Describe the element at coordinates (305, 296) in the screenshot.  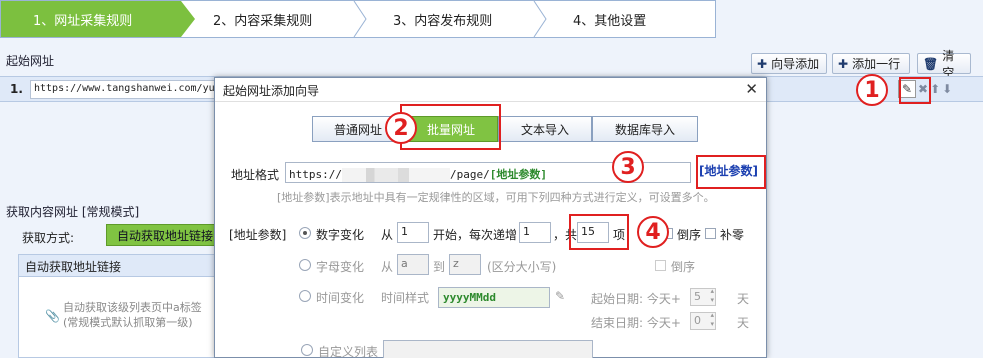
I see `time-radio` at that location.